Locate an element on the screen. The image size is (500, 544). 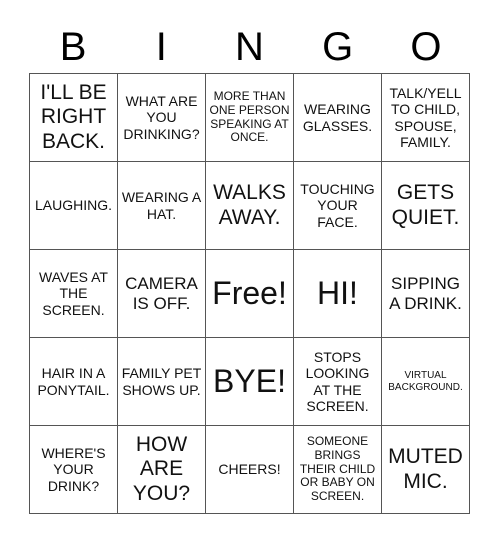
bingo-cell: MUTED MIC. is located at coordinates (426, 470).